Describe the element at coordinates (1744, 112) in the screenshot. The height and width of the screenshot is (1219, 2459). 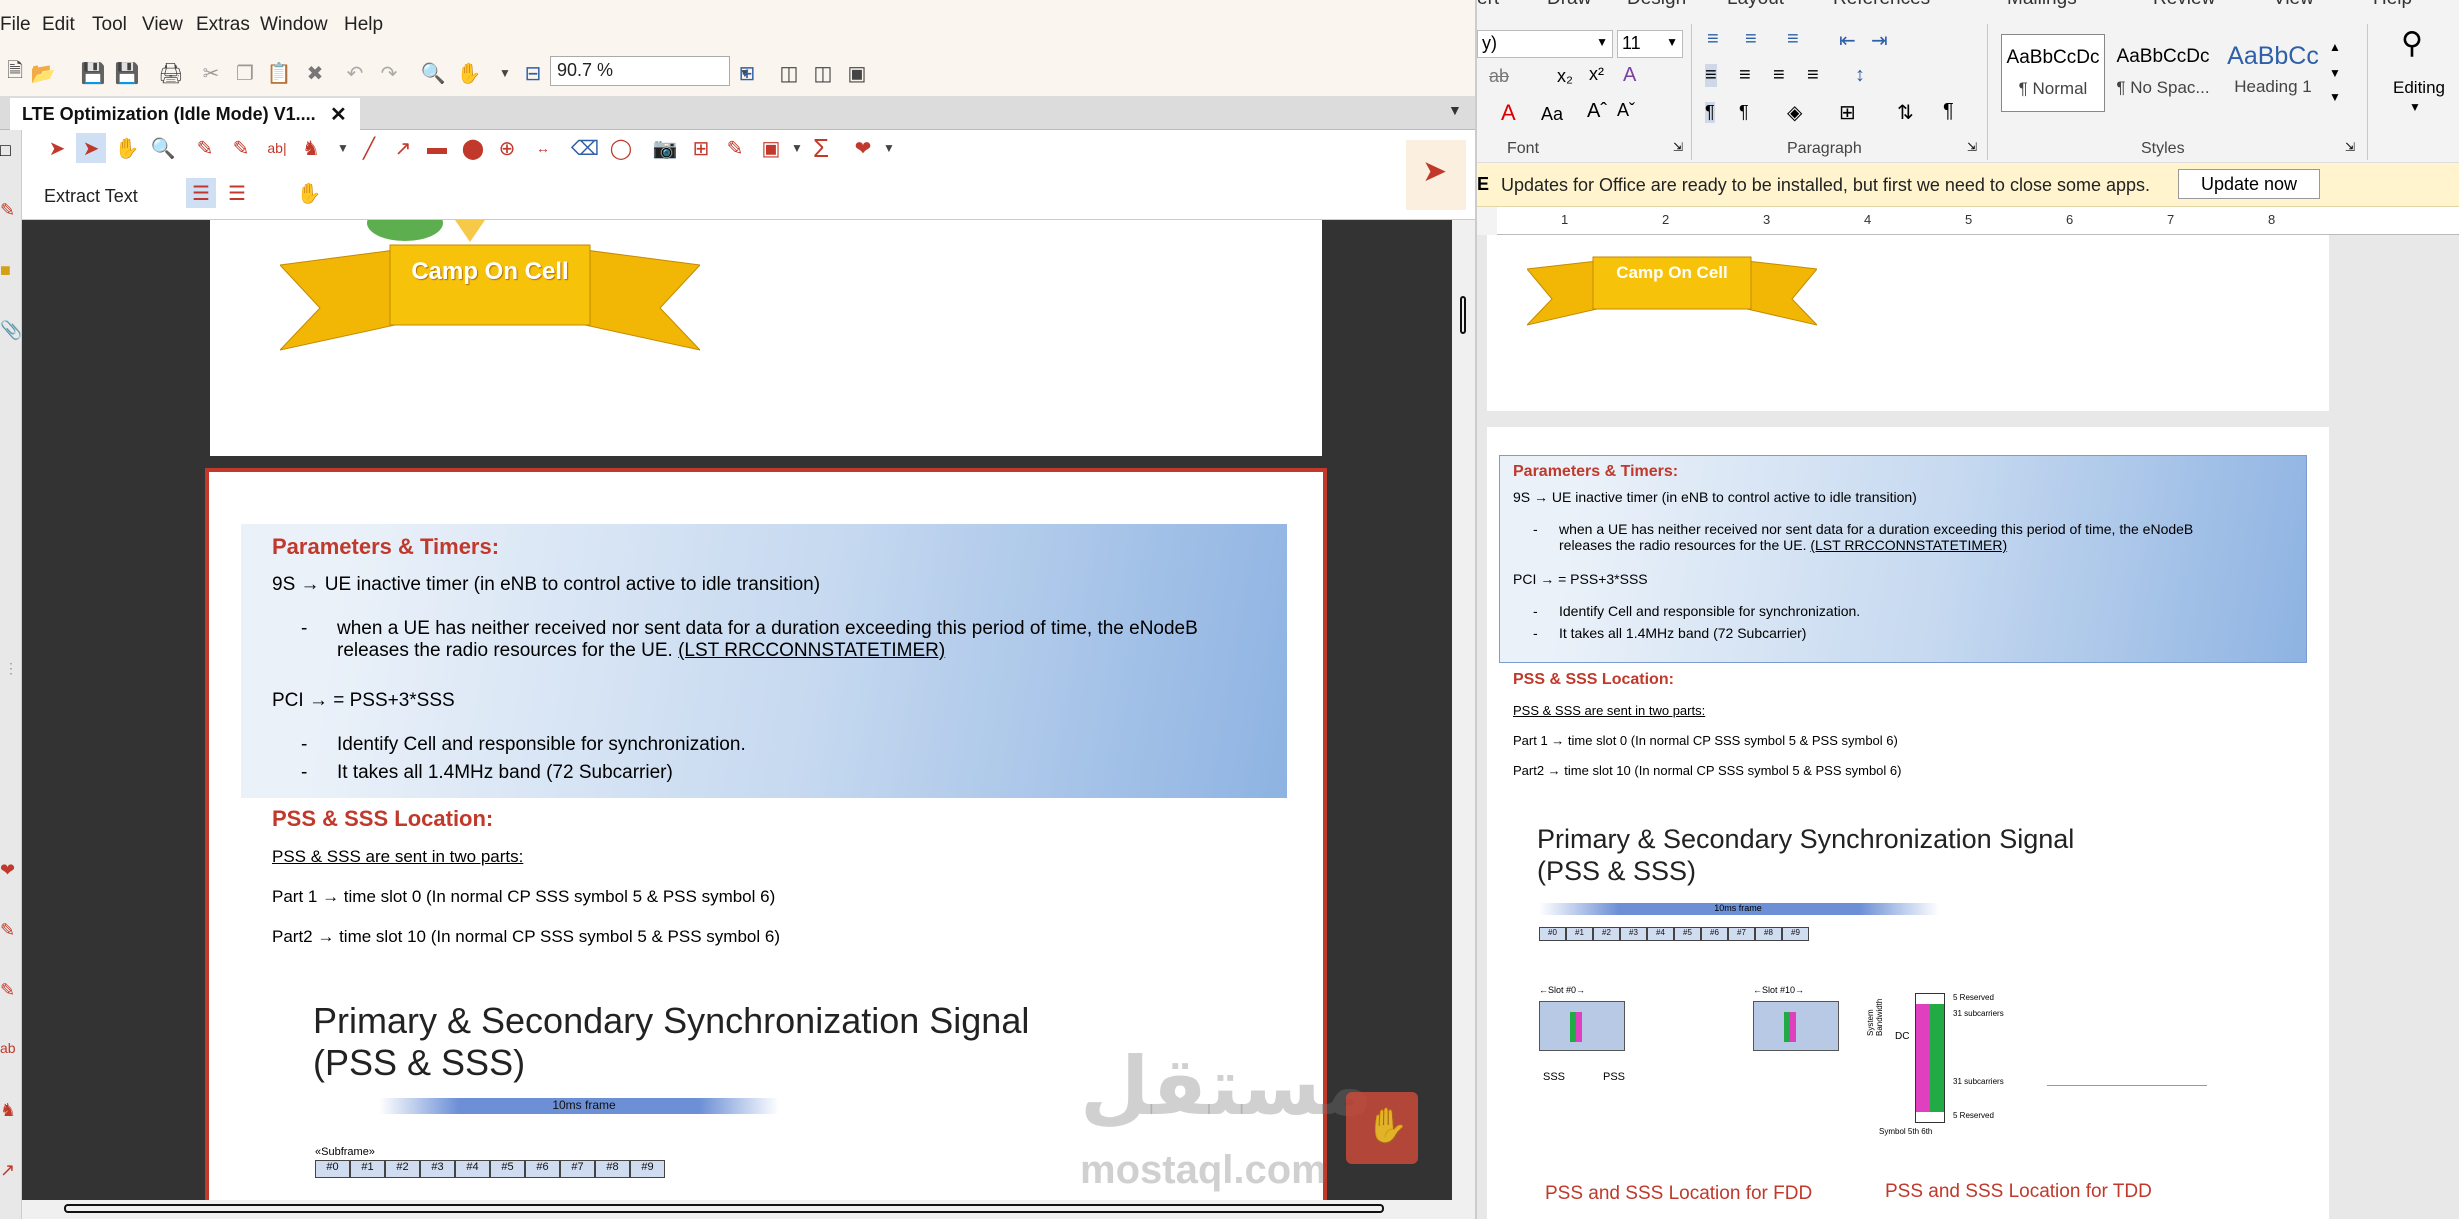
I see `rtl-icon: ¶` at that location.